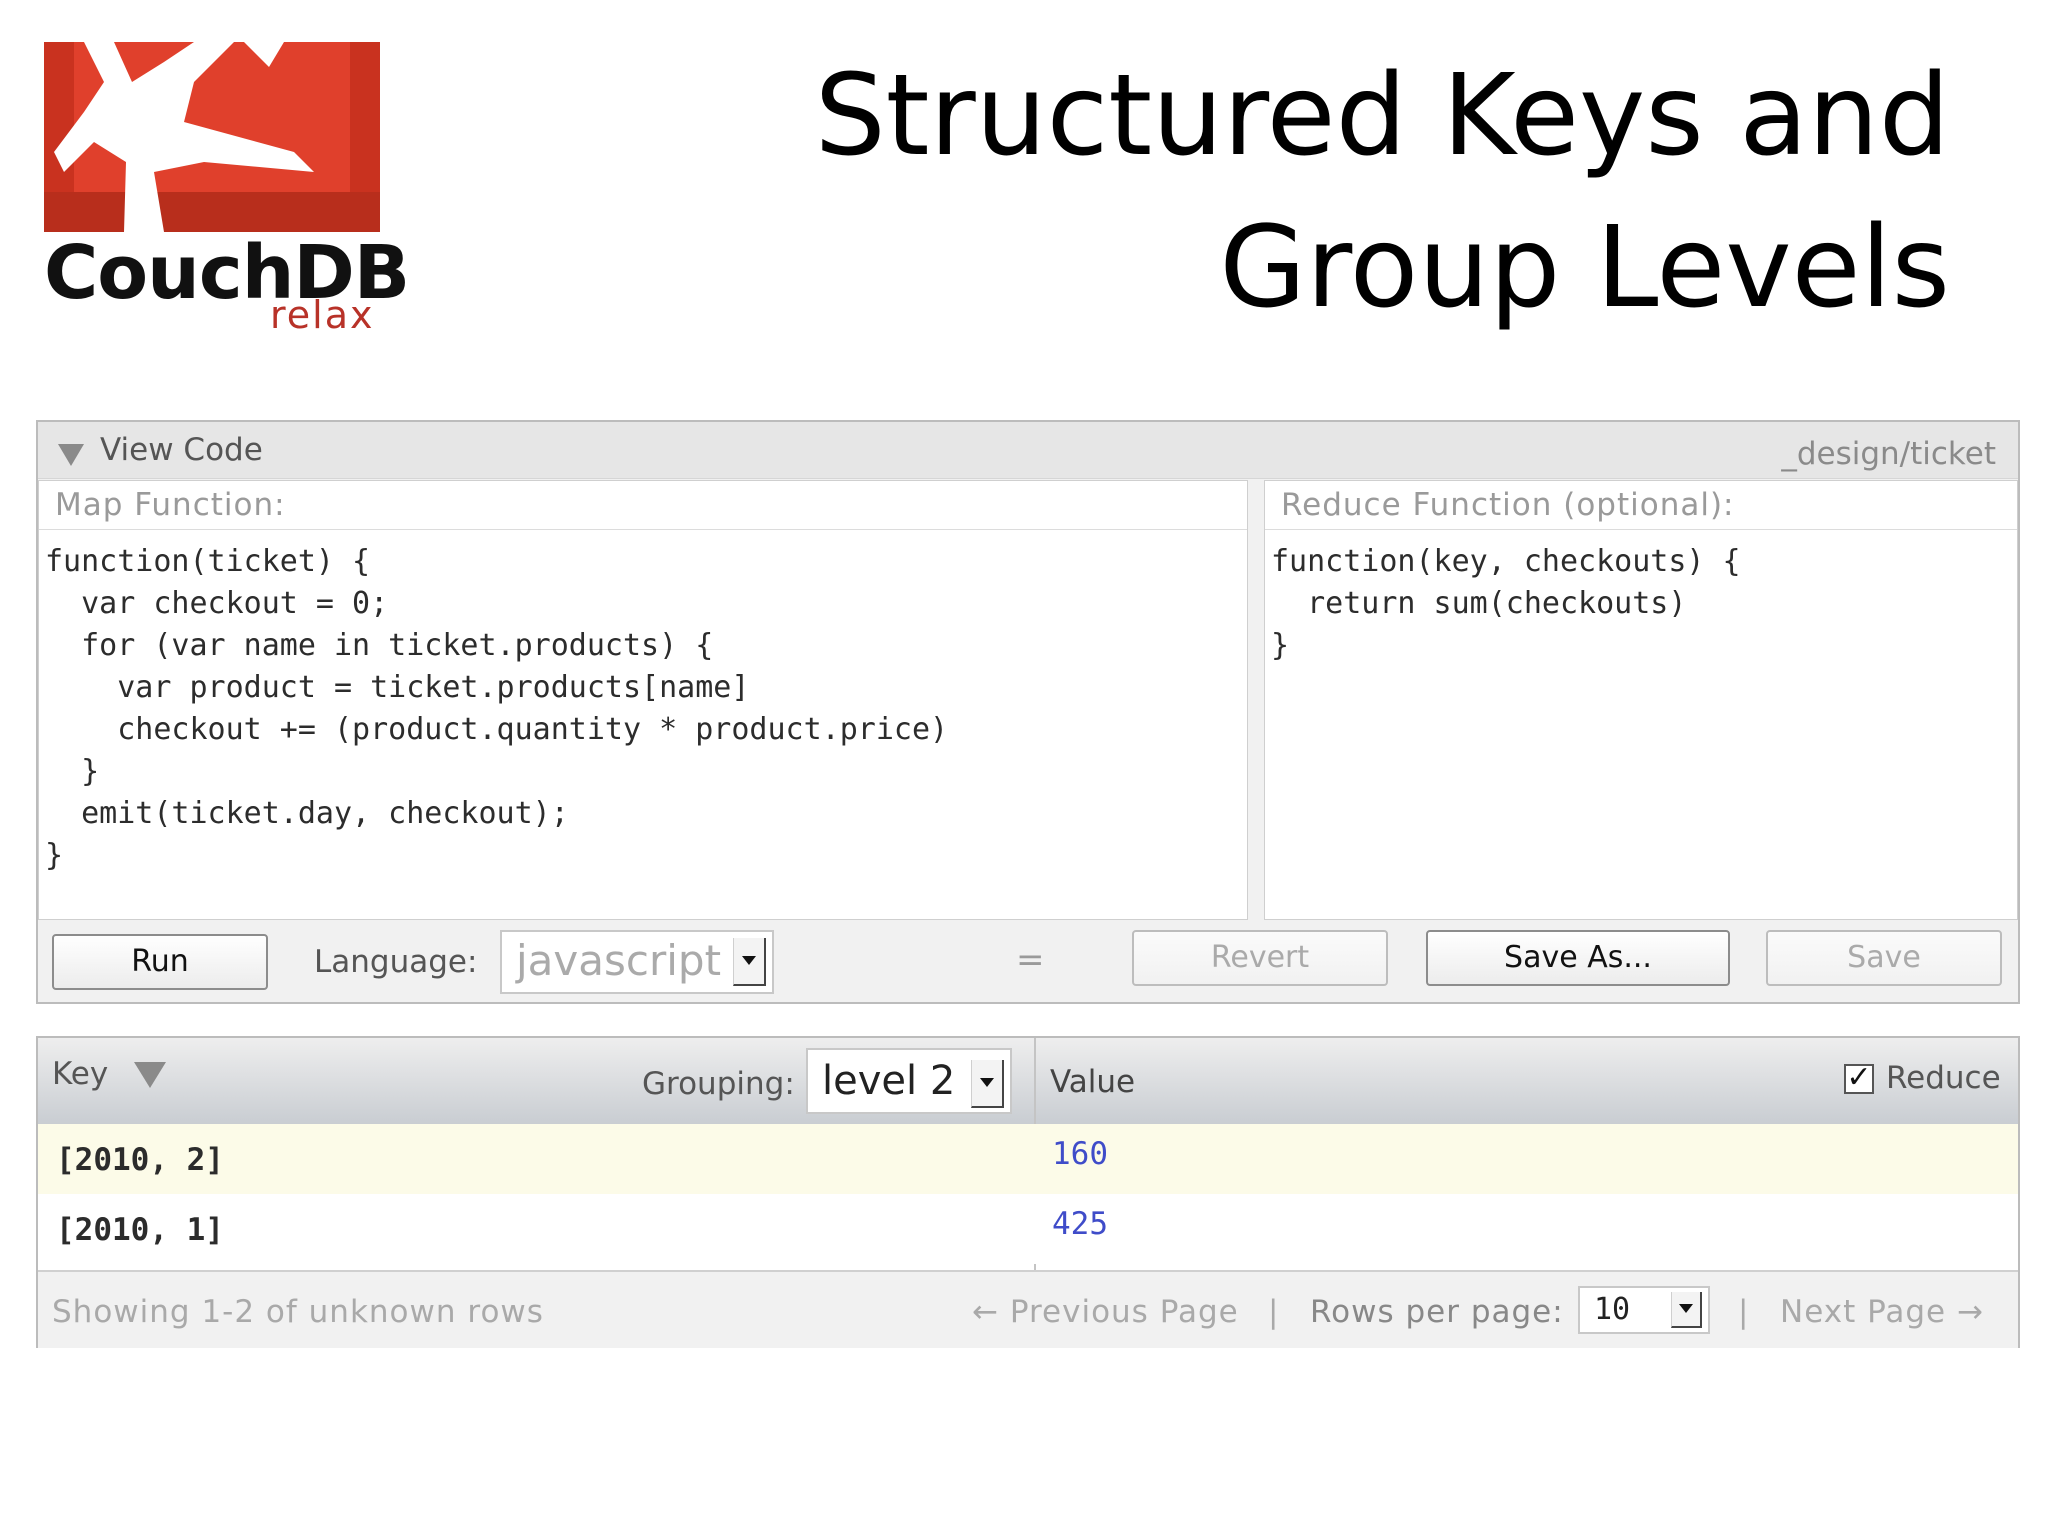 This screenshot has height=1536, width=2048. Describe the element at coordinates (1508, 505) in the screenshot. I see `reduce-function-label: Reduce Function (optional):` at that location.